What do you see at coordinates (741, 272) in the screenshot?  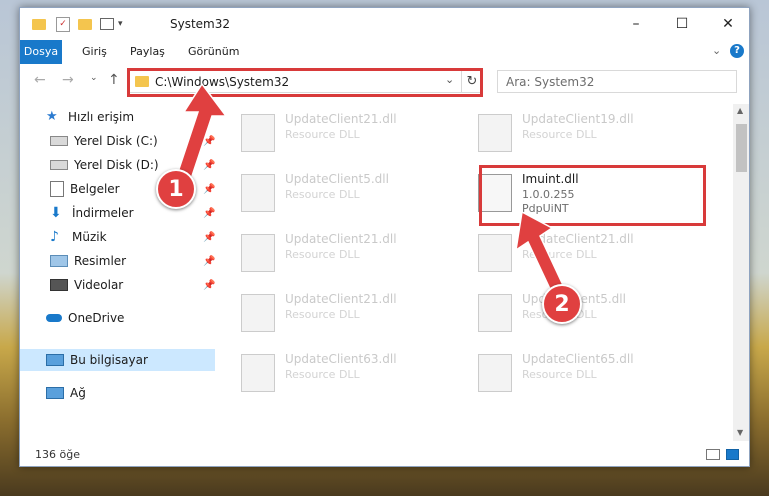 I see `vertical-scrollbar: ▲ ▼` at bounding box center [741, 272].